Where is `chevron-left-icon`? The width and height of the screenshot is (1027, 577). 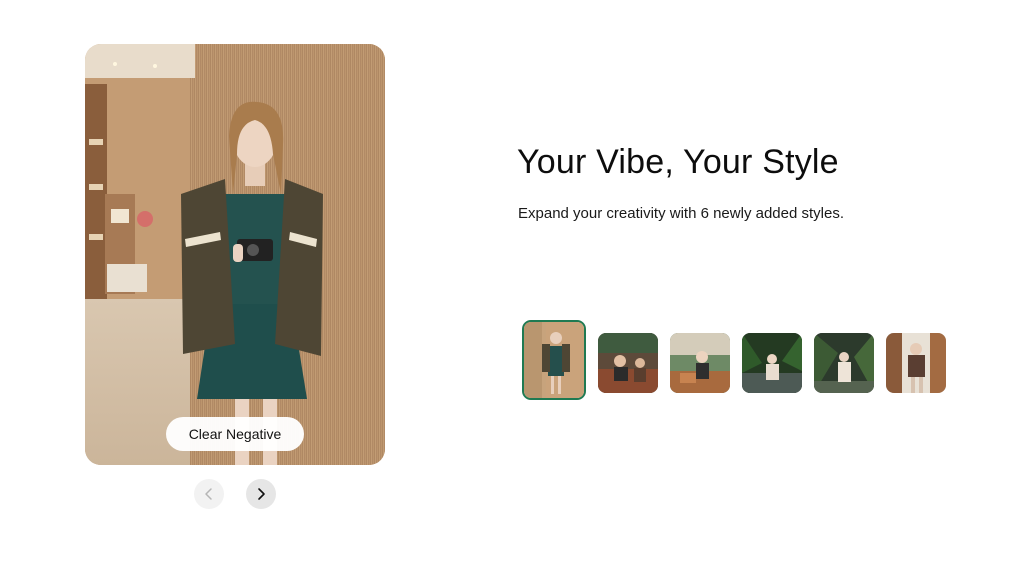 chevron-left-icon is located at coordinates (208, 494).